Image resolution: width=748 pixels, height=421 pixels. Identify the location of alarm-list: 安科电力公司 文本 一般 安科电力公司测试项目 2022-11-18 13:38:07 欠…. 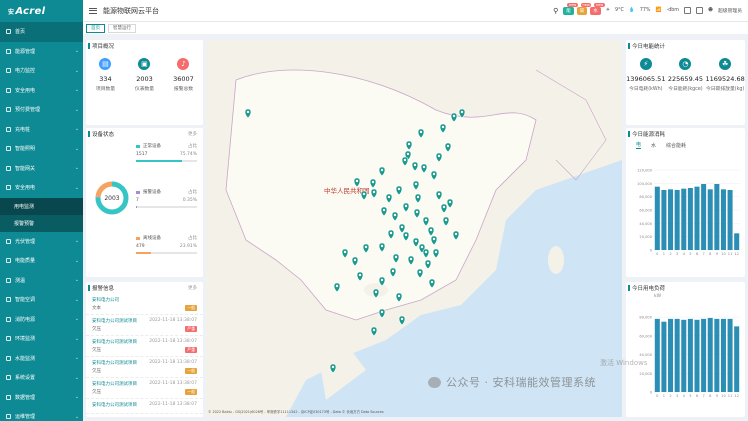
(144, 354).